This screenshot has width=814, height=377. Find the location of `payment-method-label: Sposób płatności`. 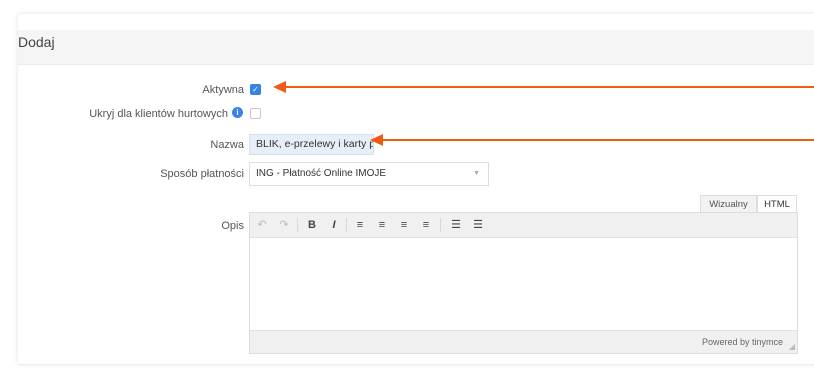

payment-method-label: Sposób płatności is located at coordinates (202, 174).